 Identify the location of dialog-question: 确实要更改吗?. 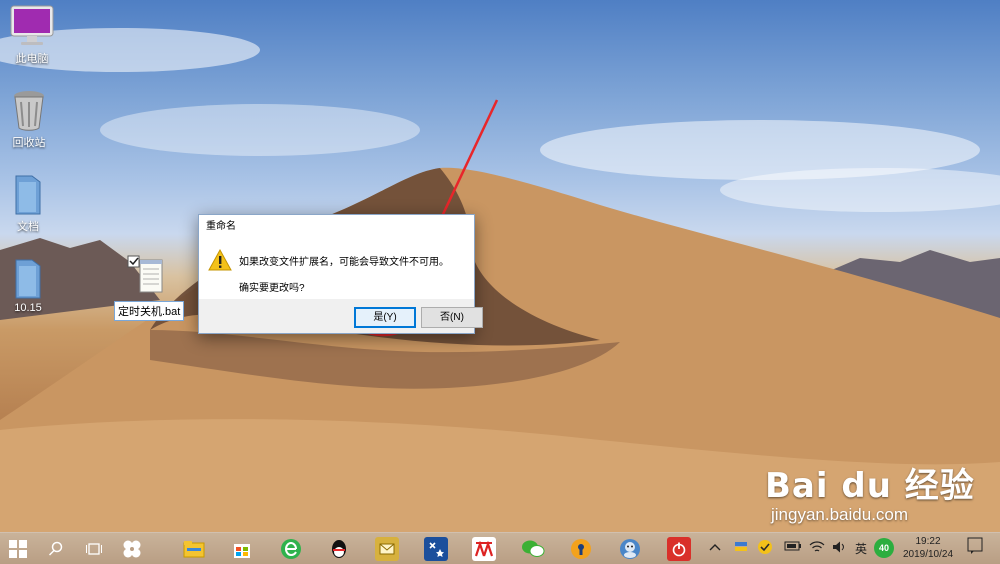
(272, 288).